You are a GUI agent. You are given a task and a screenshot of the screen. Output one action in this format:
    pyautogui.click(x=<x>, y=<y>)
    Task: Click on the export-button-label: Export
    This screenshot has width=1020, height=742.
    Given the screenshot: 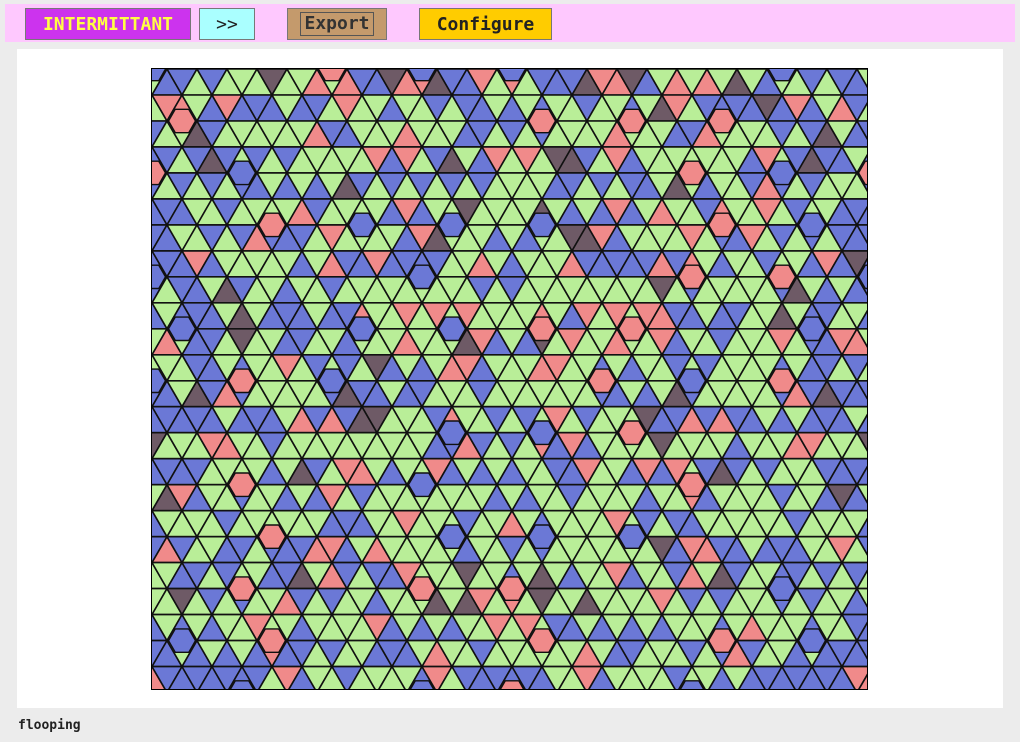 What is the action you would take?
    pyautogui.click(x=337, y=24)
    